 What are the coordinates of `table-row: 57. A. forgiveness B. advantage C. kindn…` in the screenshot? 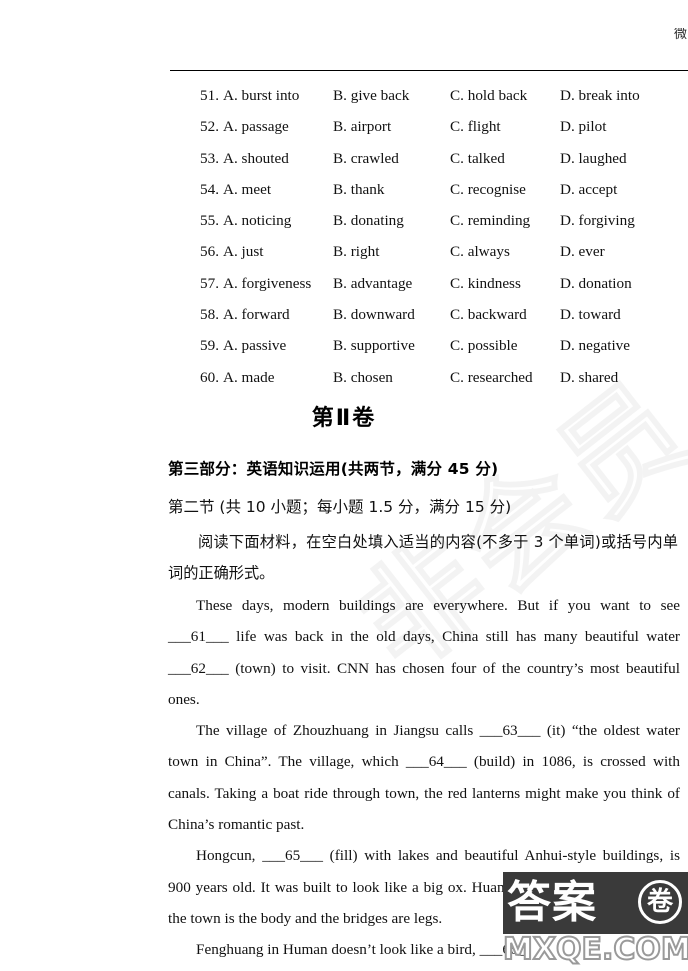 It's located at (344, 283).